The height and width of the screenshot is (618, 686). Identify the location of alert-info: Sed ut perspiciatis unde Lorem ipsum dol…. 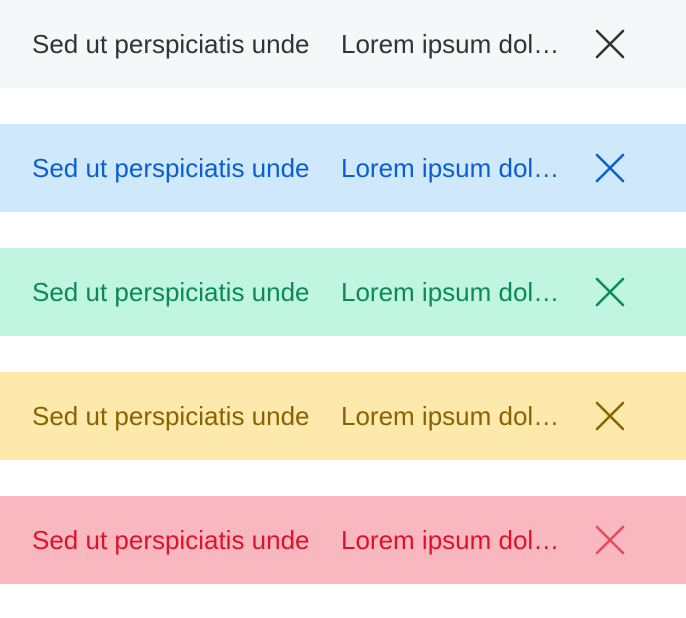
(343, 168).